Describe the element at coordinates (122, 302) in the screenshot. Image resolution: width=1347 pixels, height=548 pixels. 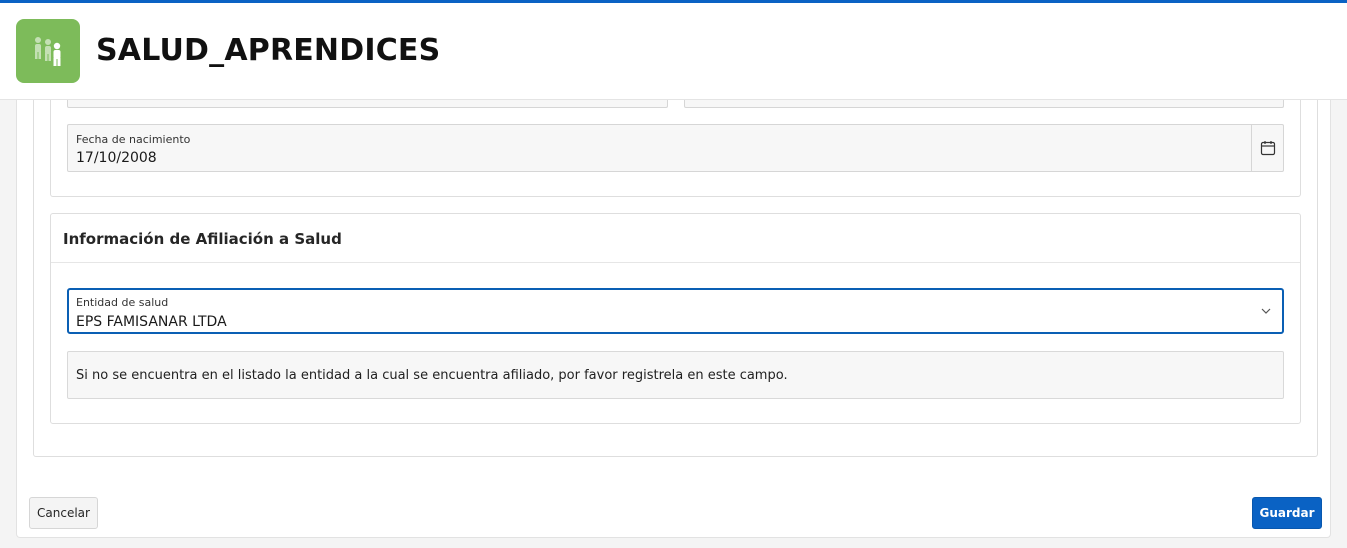
I see `health-entity-label: Entidad de salud` at that location.